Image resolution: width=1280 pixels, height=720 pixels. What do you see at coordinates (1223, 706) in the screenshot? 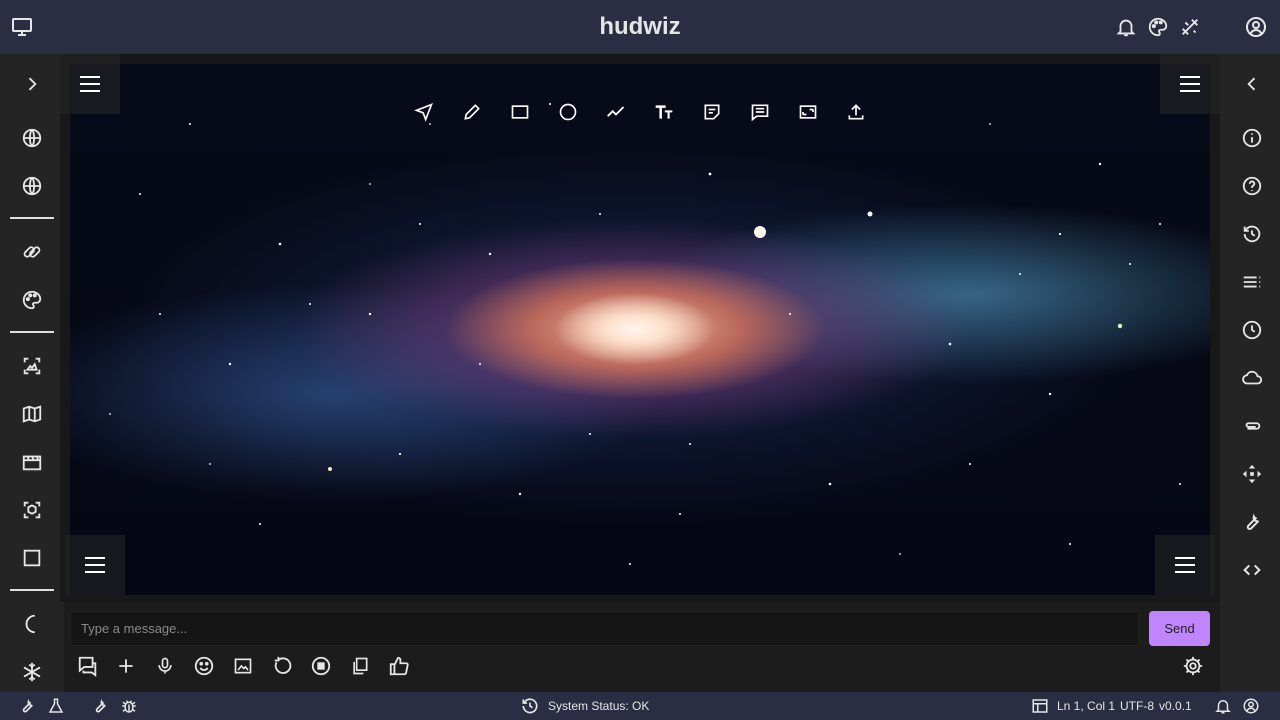
I see `notification-bell-icon` at bounding box center [1223, 706].